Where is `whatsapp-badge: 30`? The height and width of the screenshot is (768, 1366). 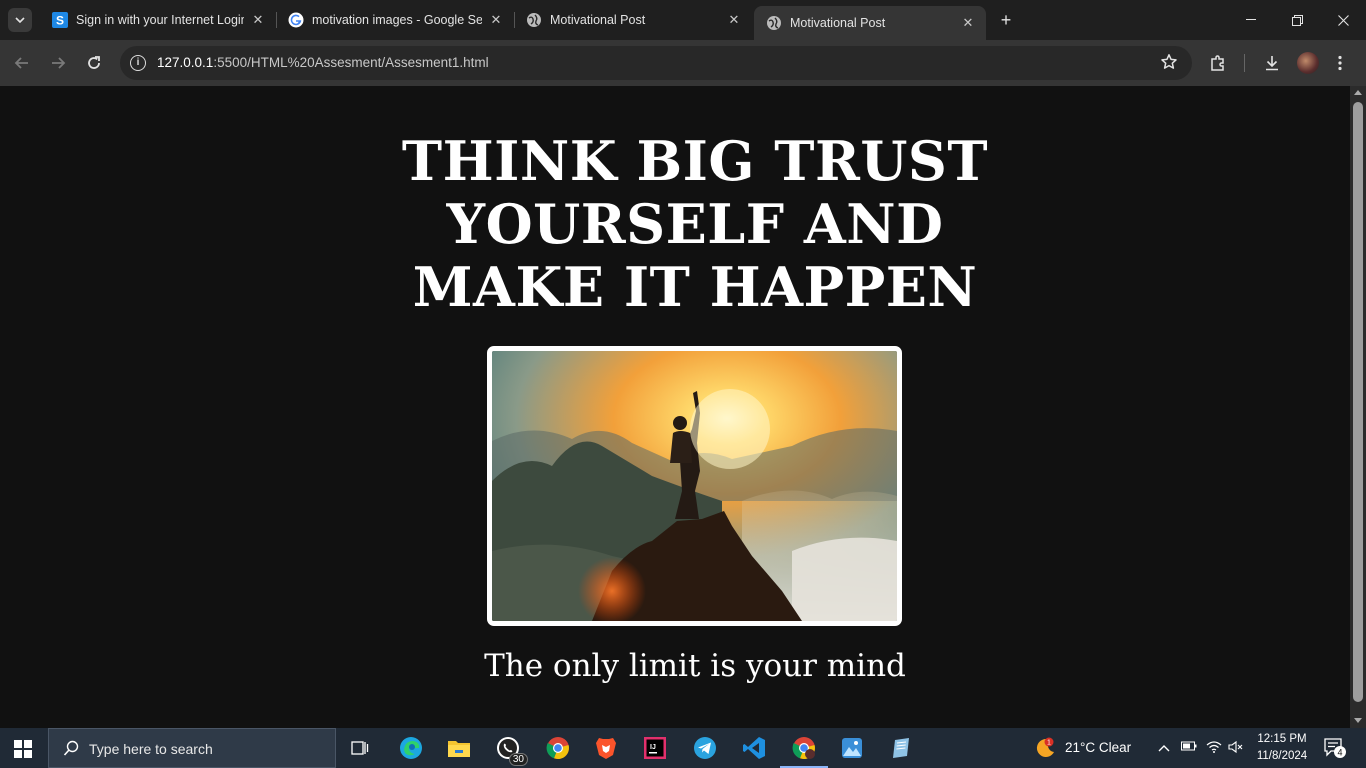
whatsapp-badge: 30 is located at coordinates (518, 759).